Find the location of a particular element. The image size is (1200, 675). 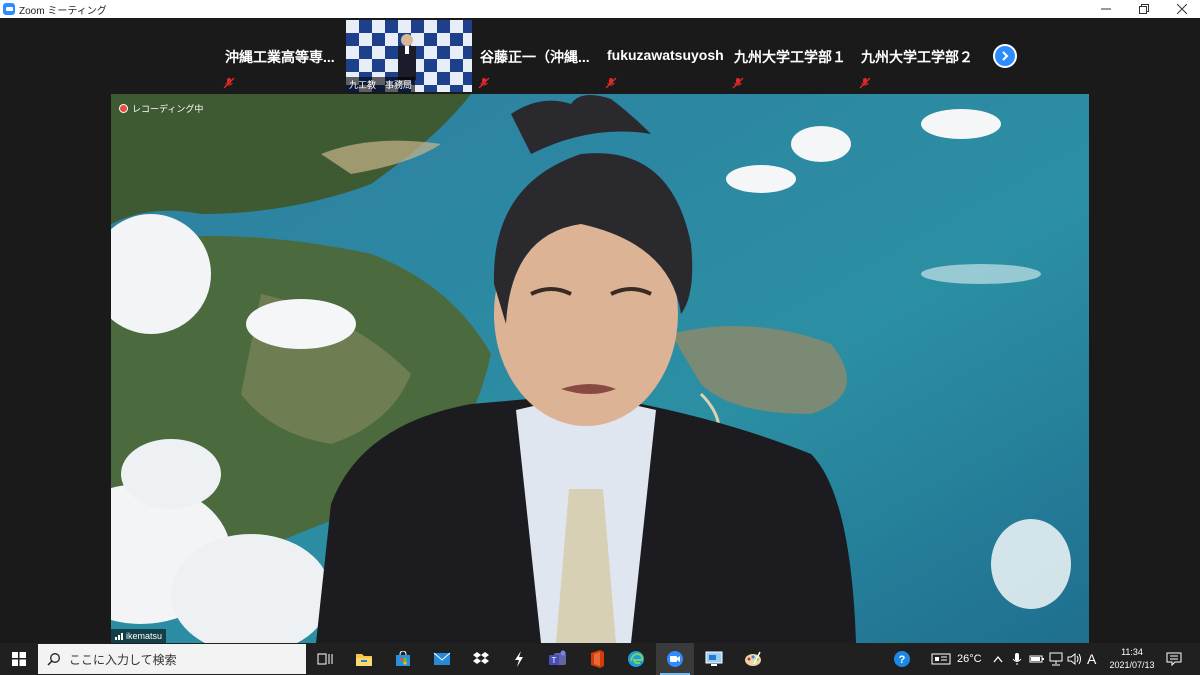

next-page-icon is located at coordinates (1005, 56).